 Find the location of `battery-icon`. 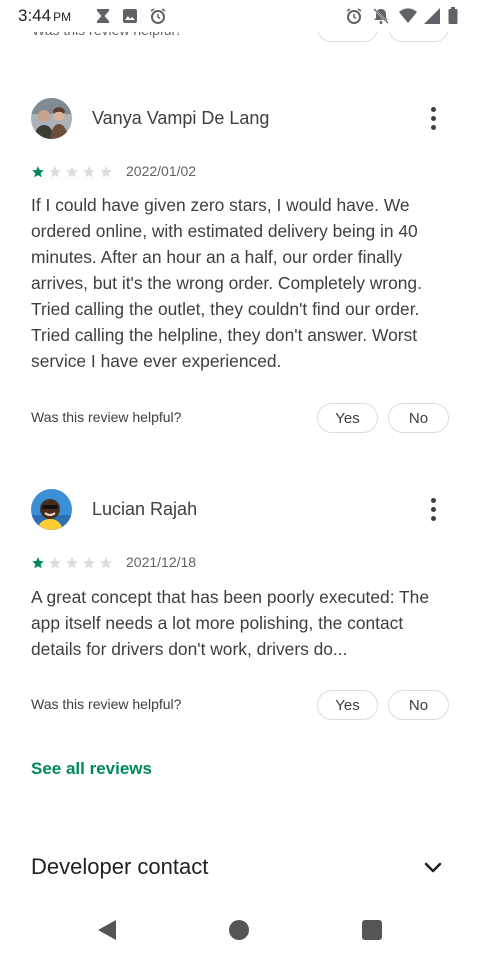

battery-icon is located at coordinates (453, 16).